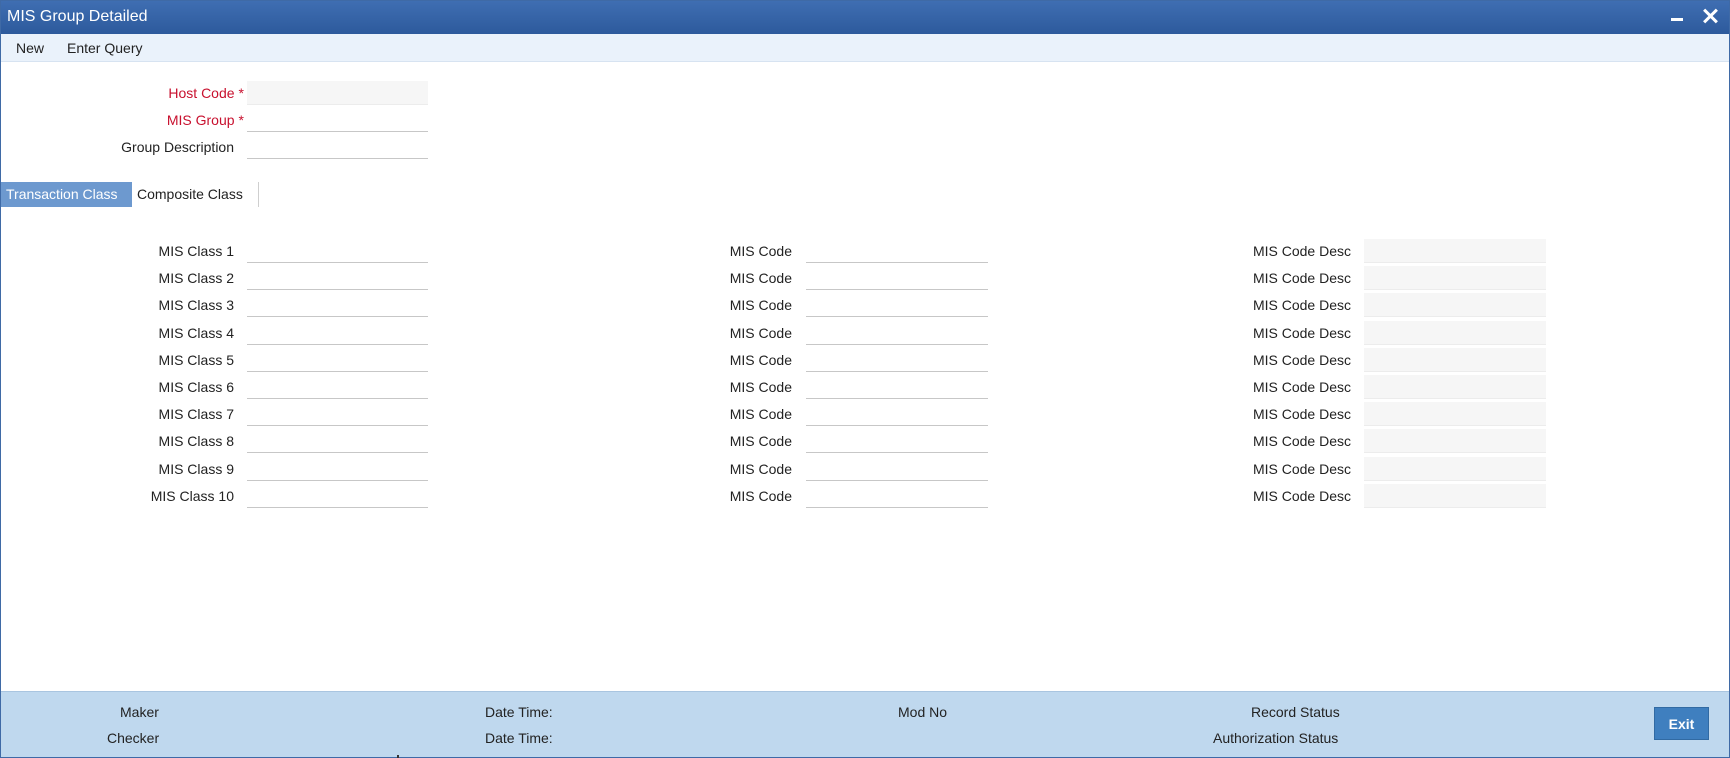  Describe the element at coordinates (133, 738) in the screenshot. I see `checker-label: Checker` at that location.